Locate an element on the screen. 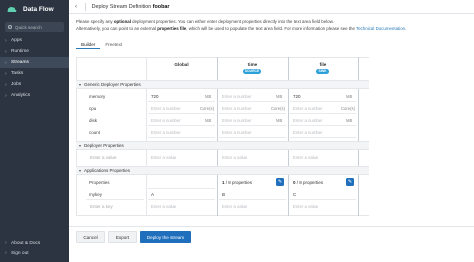 Image resolution: width=474 pixels, height=262 pixels. sidebar-item-label: Tasks is located at coordinates (17, 73).